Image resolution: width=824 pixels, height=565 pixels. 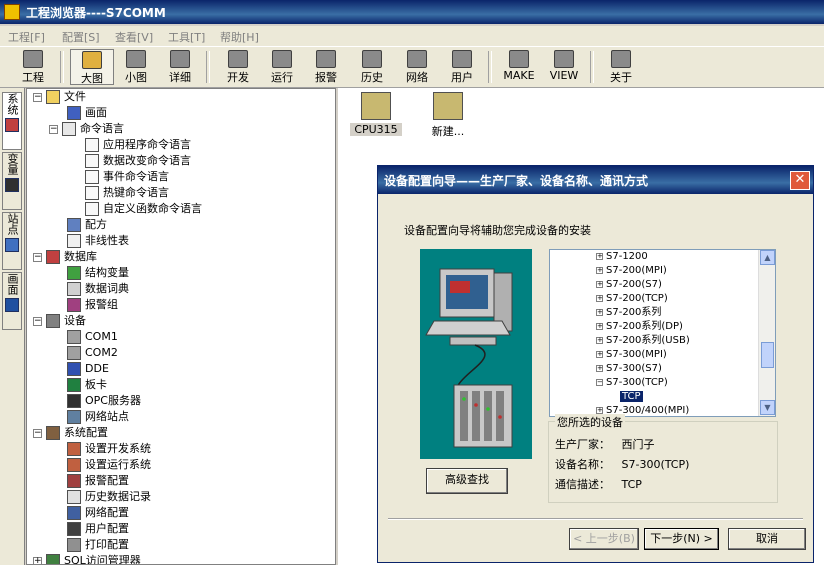 What do you see at coordinates (622, 257) in the screenshot?
I see `device-list-item: + S7-1200` at bounding box center [622, 257].